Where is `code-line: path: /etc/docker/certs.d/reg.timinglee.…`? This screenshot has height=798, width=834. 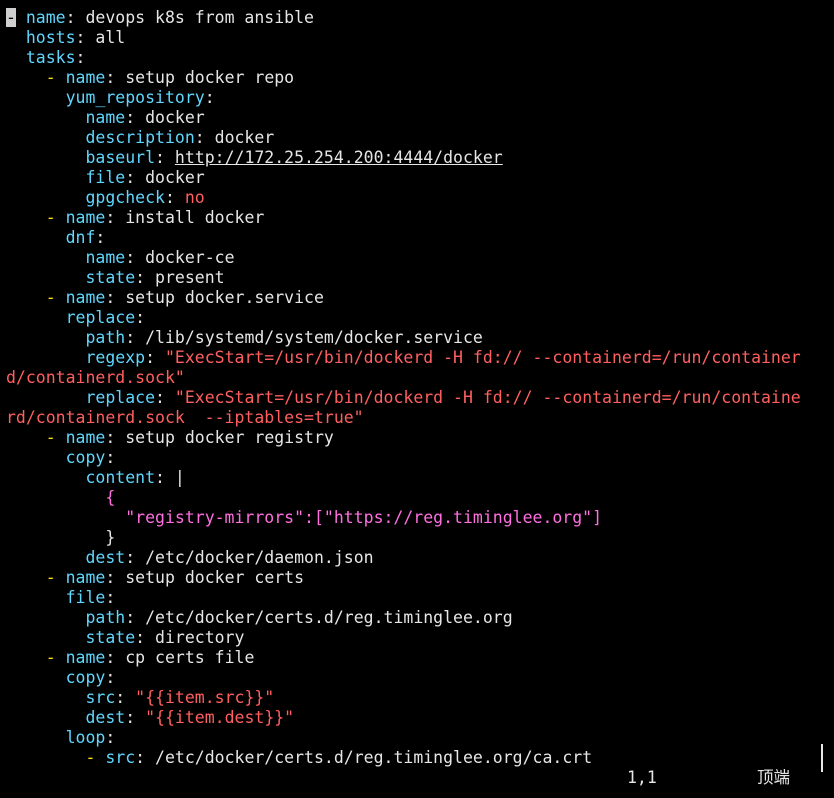
code-line: path: /etc/docker/certs.d/reg.timinglee.… is located at coordinates (408, 618).